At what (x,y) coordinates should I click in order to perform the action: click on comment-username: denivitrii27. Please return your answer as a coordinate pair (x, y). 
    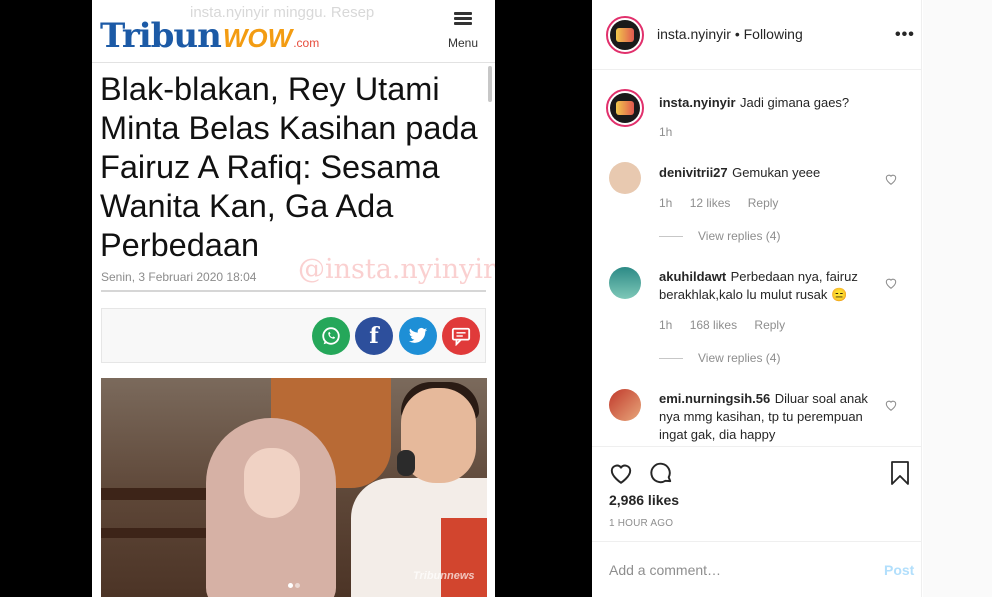
    Looking at the image, I should click on (693, 172).